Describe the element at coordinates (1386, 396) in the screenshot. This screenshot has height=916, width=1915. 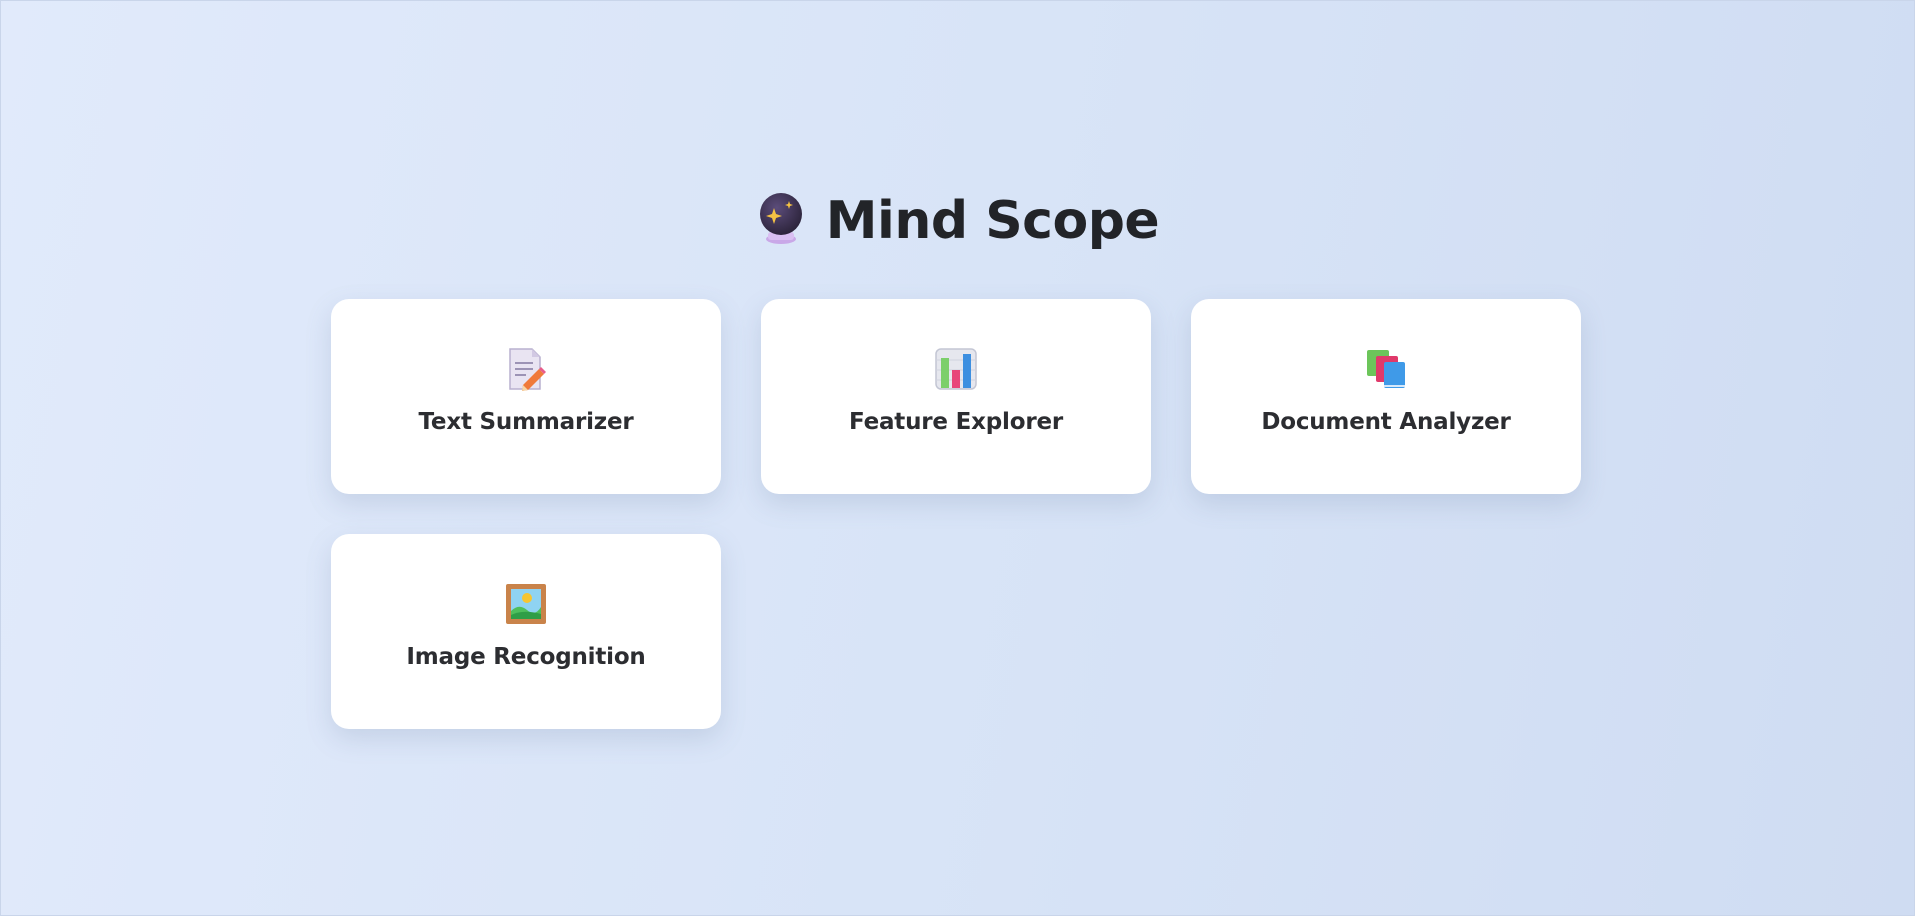
I see `document-analyzer-card: Document Analyzer` at that location.